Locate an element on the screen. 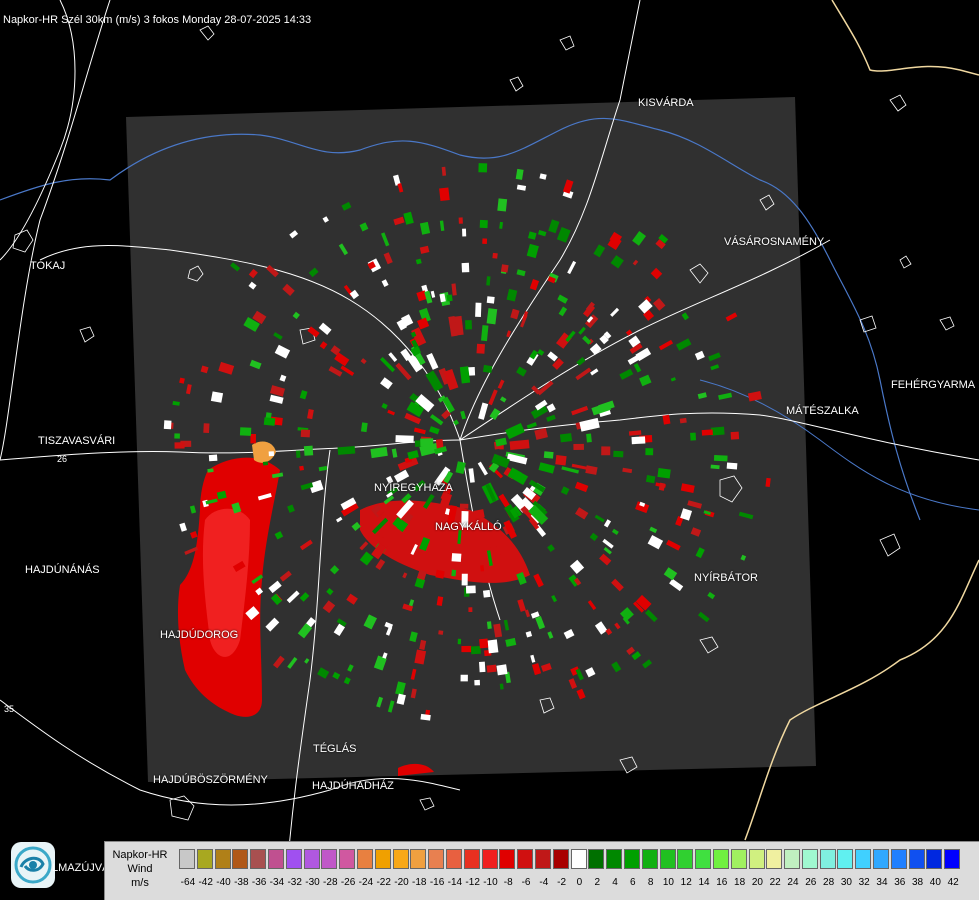 The image size is (979, 900). legend-tick: -12 is located at coordinates (472, 882).